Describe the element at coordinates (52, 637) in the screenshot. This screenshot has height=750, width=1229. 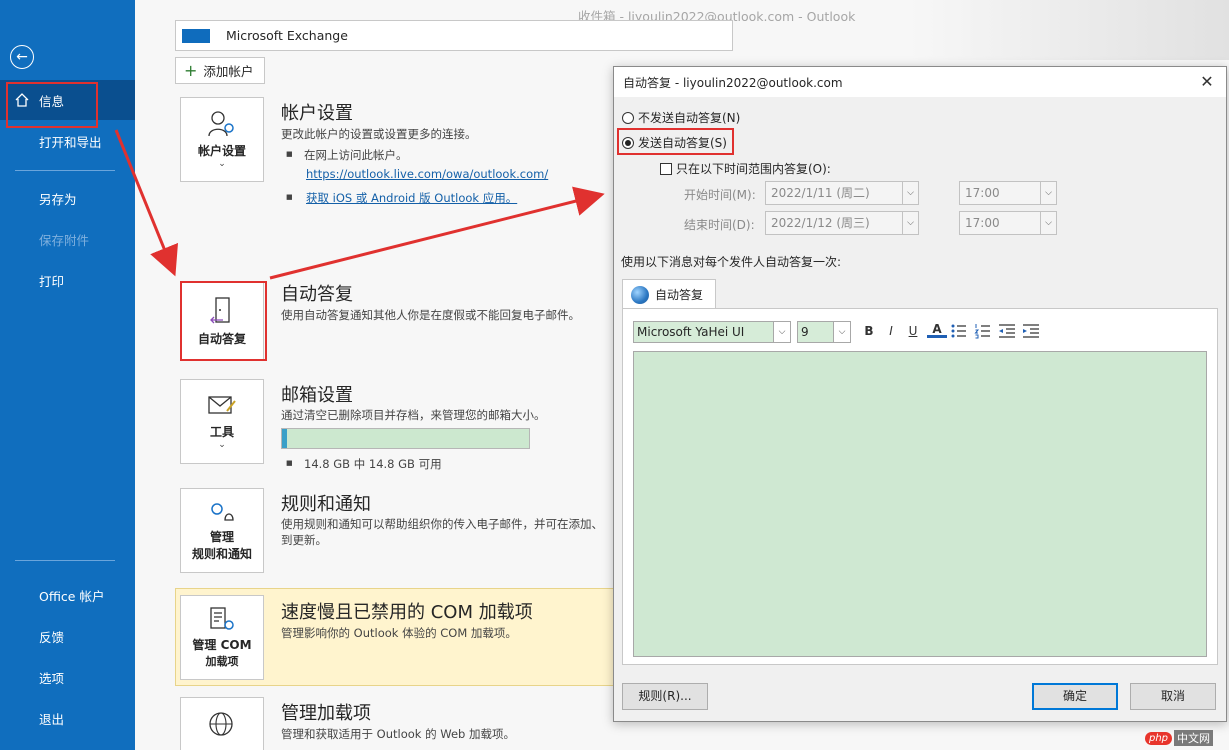
I see `nav-item-label: 反馈` at that location.